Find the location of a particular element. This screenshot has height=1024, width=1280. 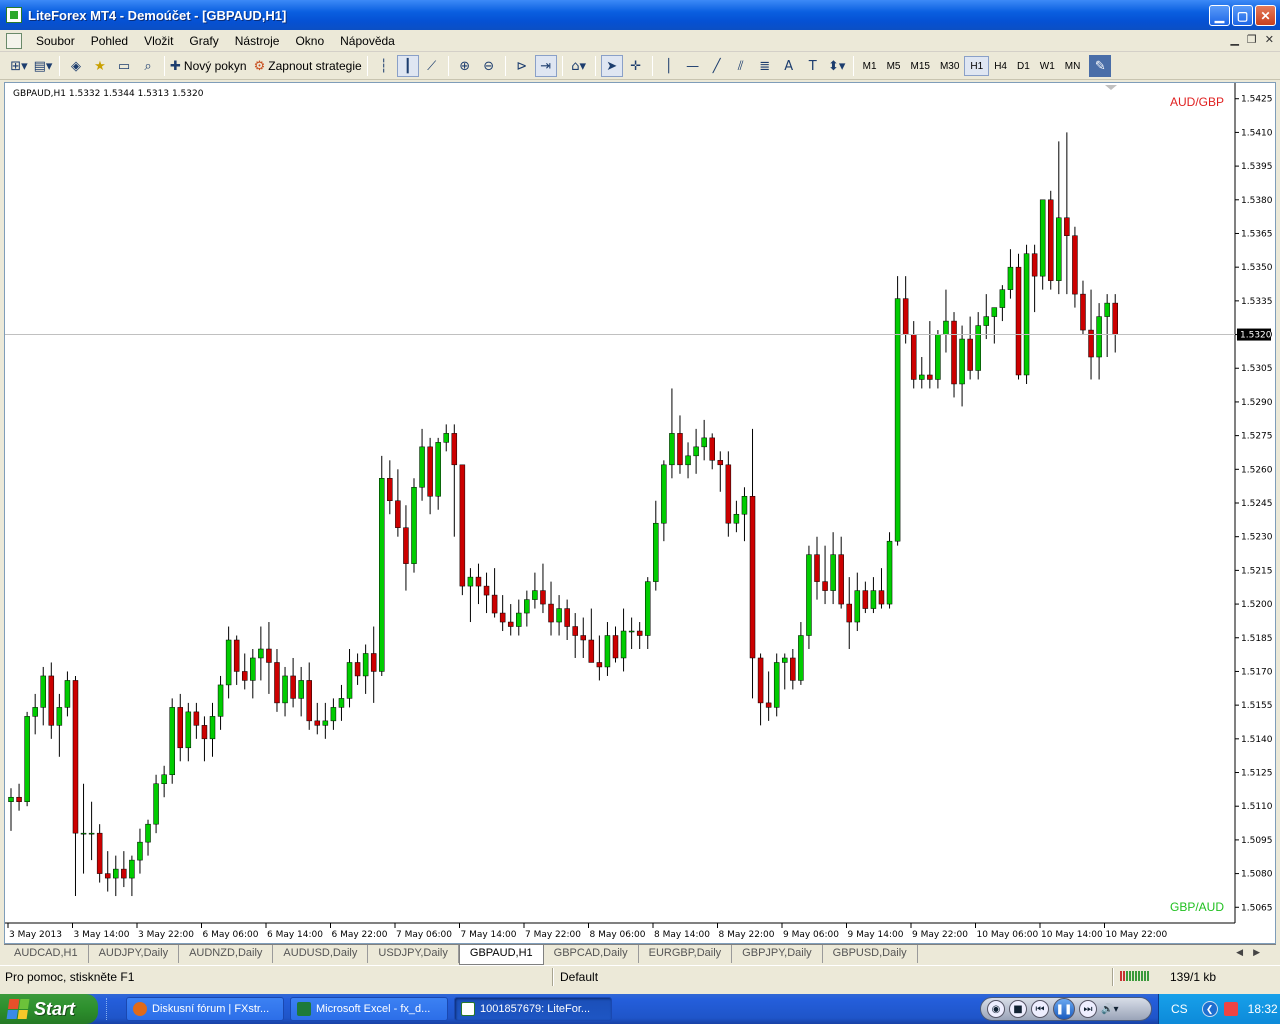

zoom-out-icon: ⊖ is located at coordinates (489, 66).